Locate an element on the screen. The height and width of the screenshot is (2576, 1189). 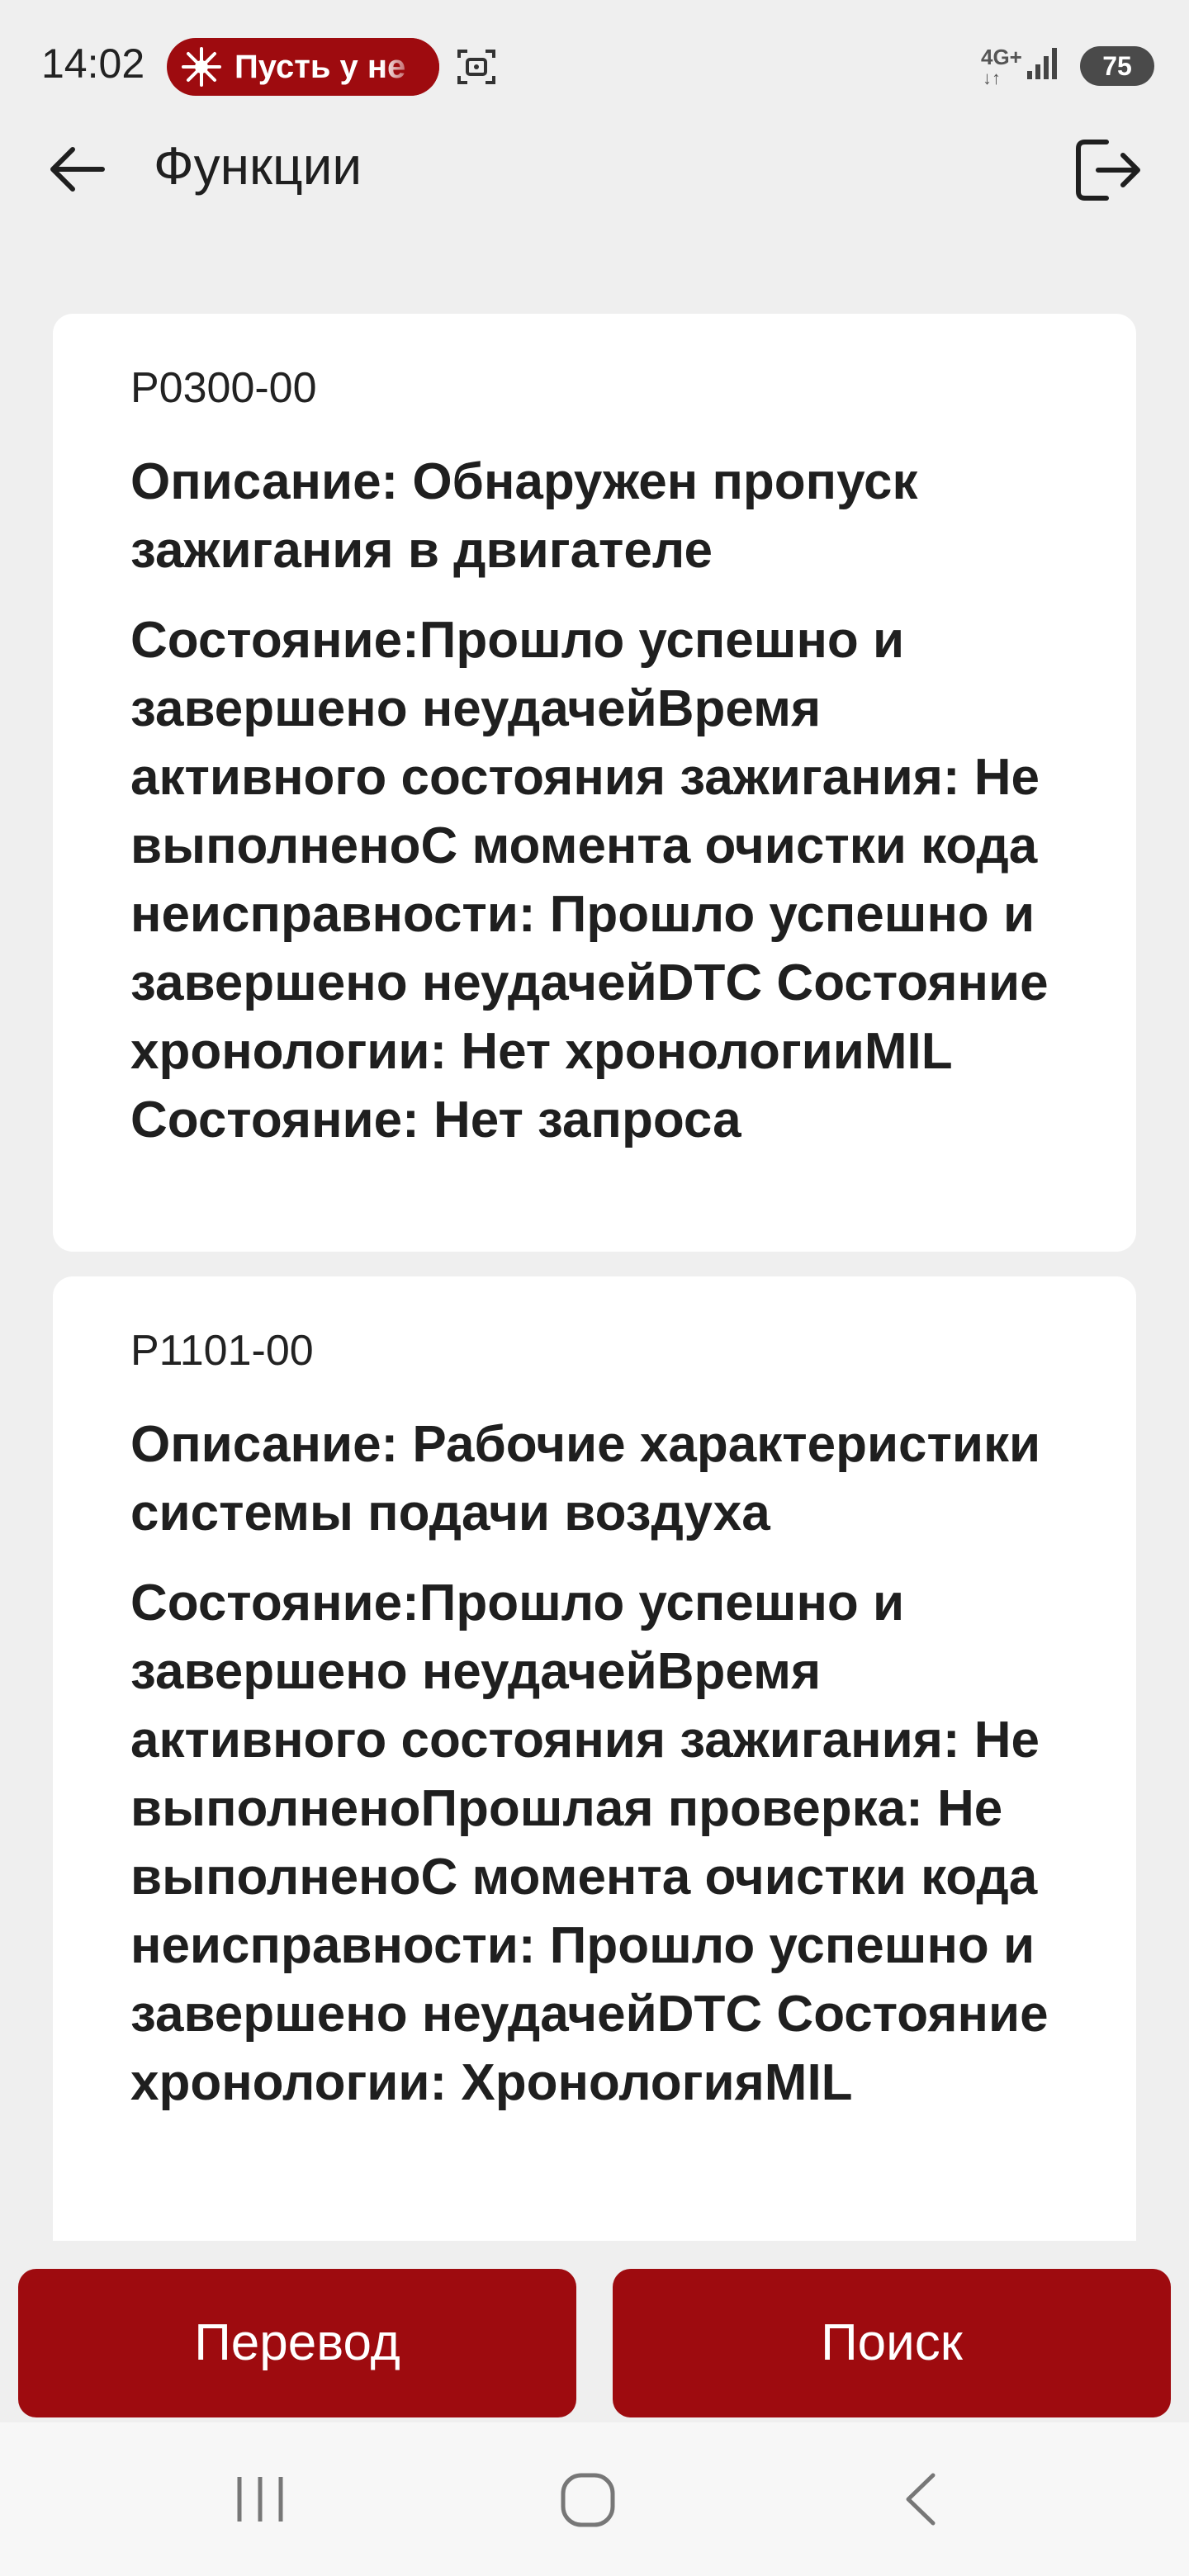
system-navigation-bar is located at coordinates (594, 2499).